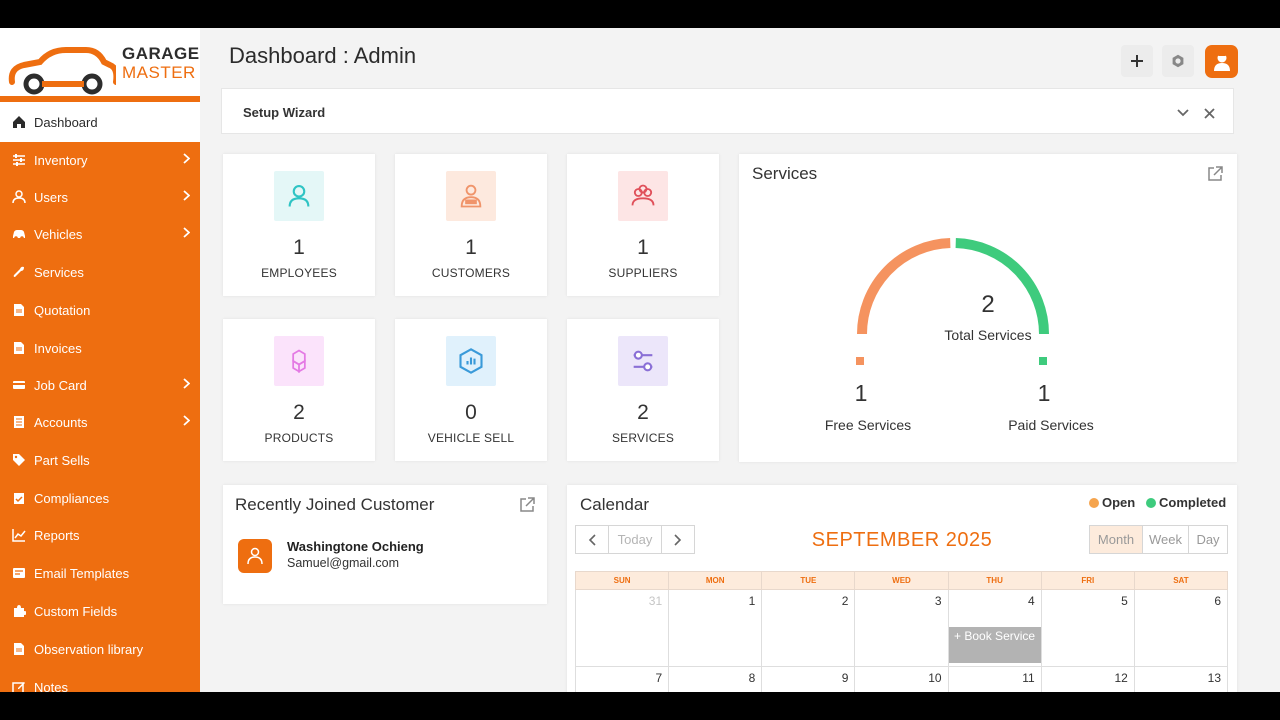 This screenshot has width=1280, height=720. Describe the element at coordinates (19, 385) in the screenshot. I see `card-icon` at that location.